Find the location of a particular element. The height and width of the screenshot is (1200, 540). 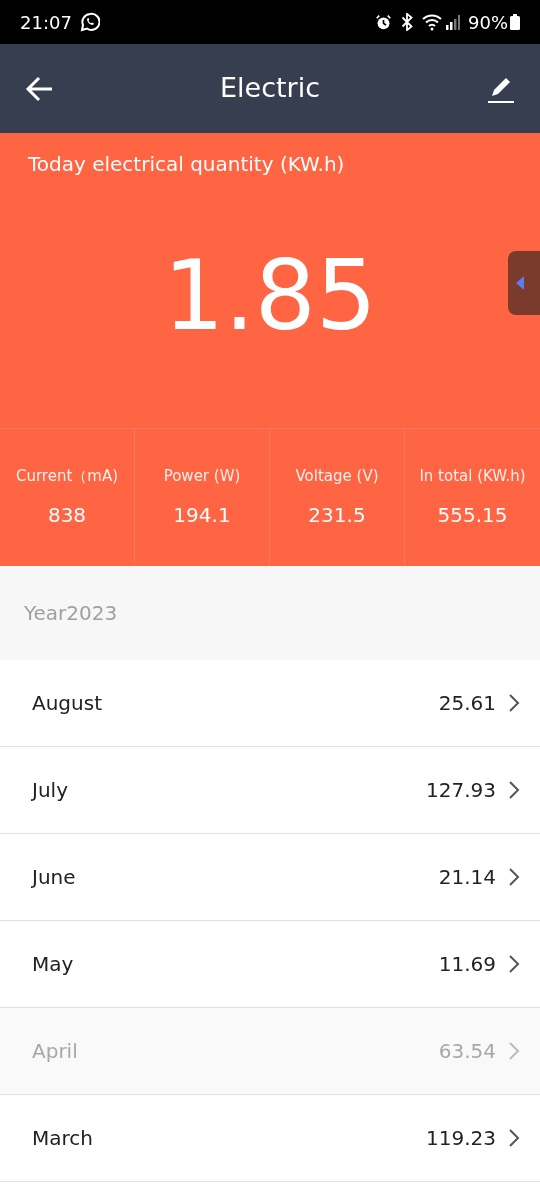

today-value: 1.85 is located at coordinates (270, 295).